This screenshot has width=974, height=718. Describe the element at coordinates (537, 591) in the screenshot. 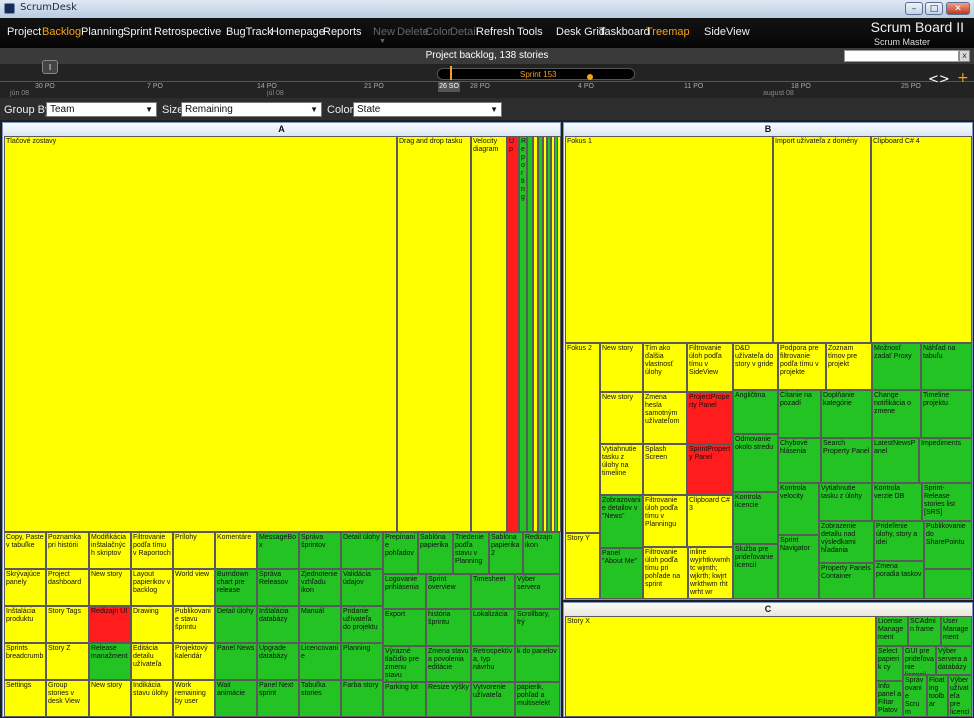

I see `story-tile: Výber servera` at that location.